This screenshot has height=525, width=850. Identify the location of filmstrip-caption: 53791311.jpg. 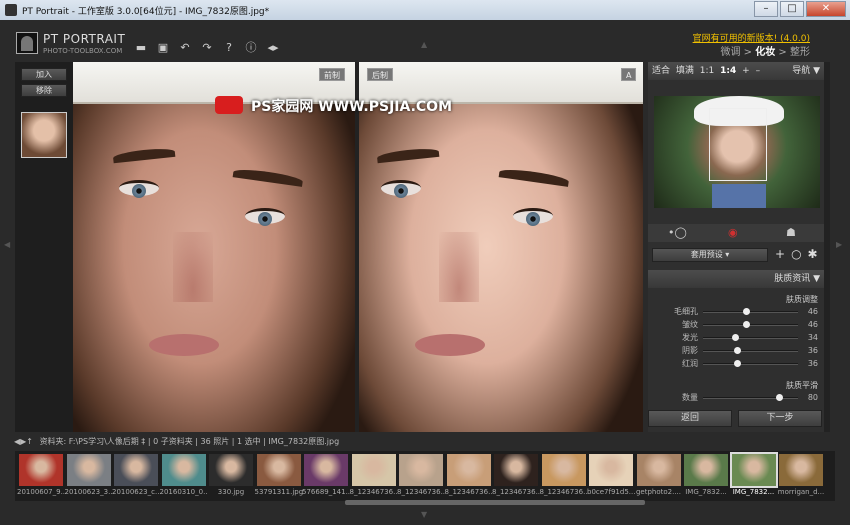
(278, 492).